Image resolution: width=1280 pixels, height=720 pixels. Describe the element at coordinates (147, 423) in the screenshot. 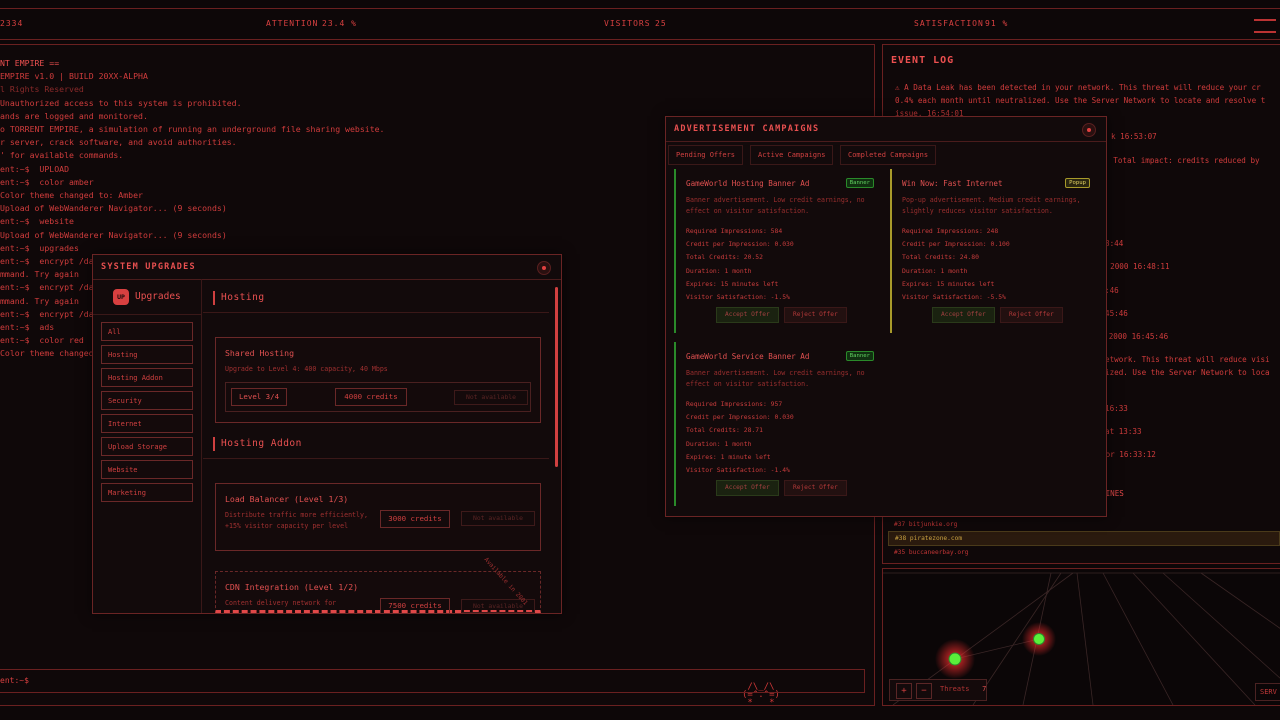

I see `category-internet: Internet` at that location.